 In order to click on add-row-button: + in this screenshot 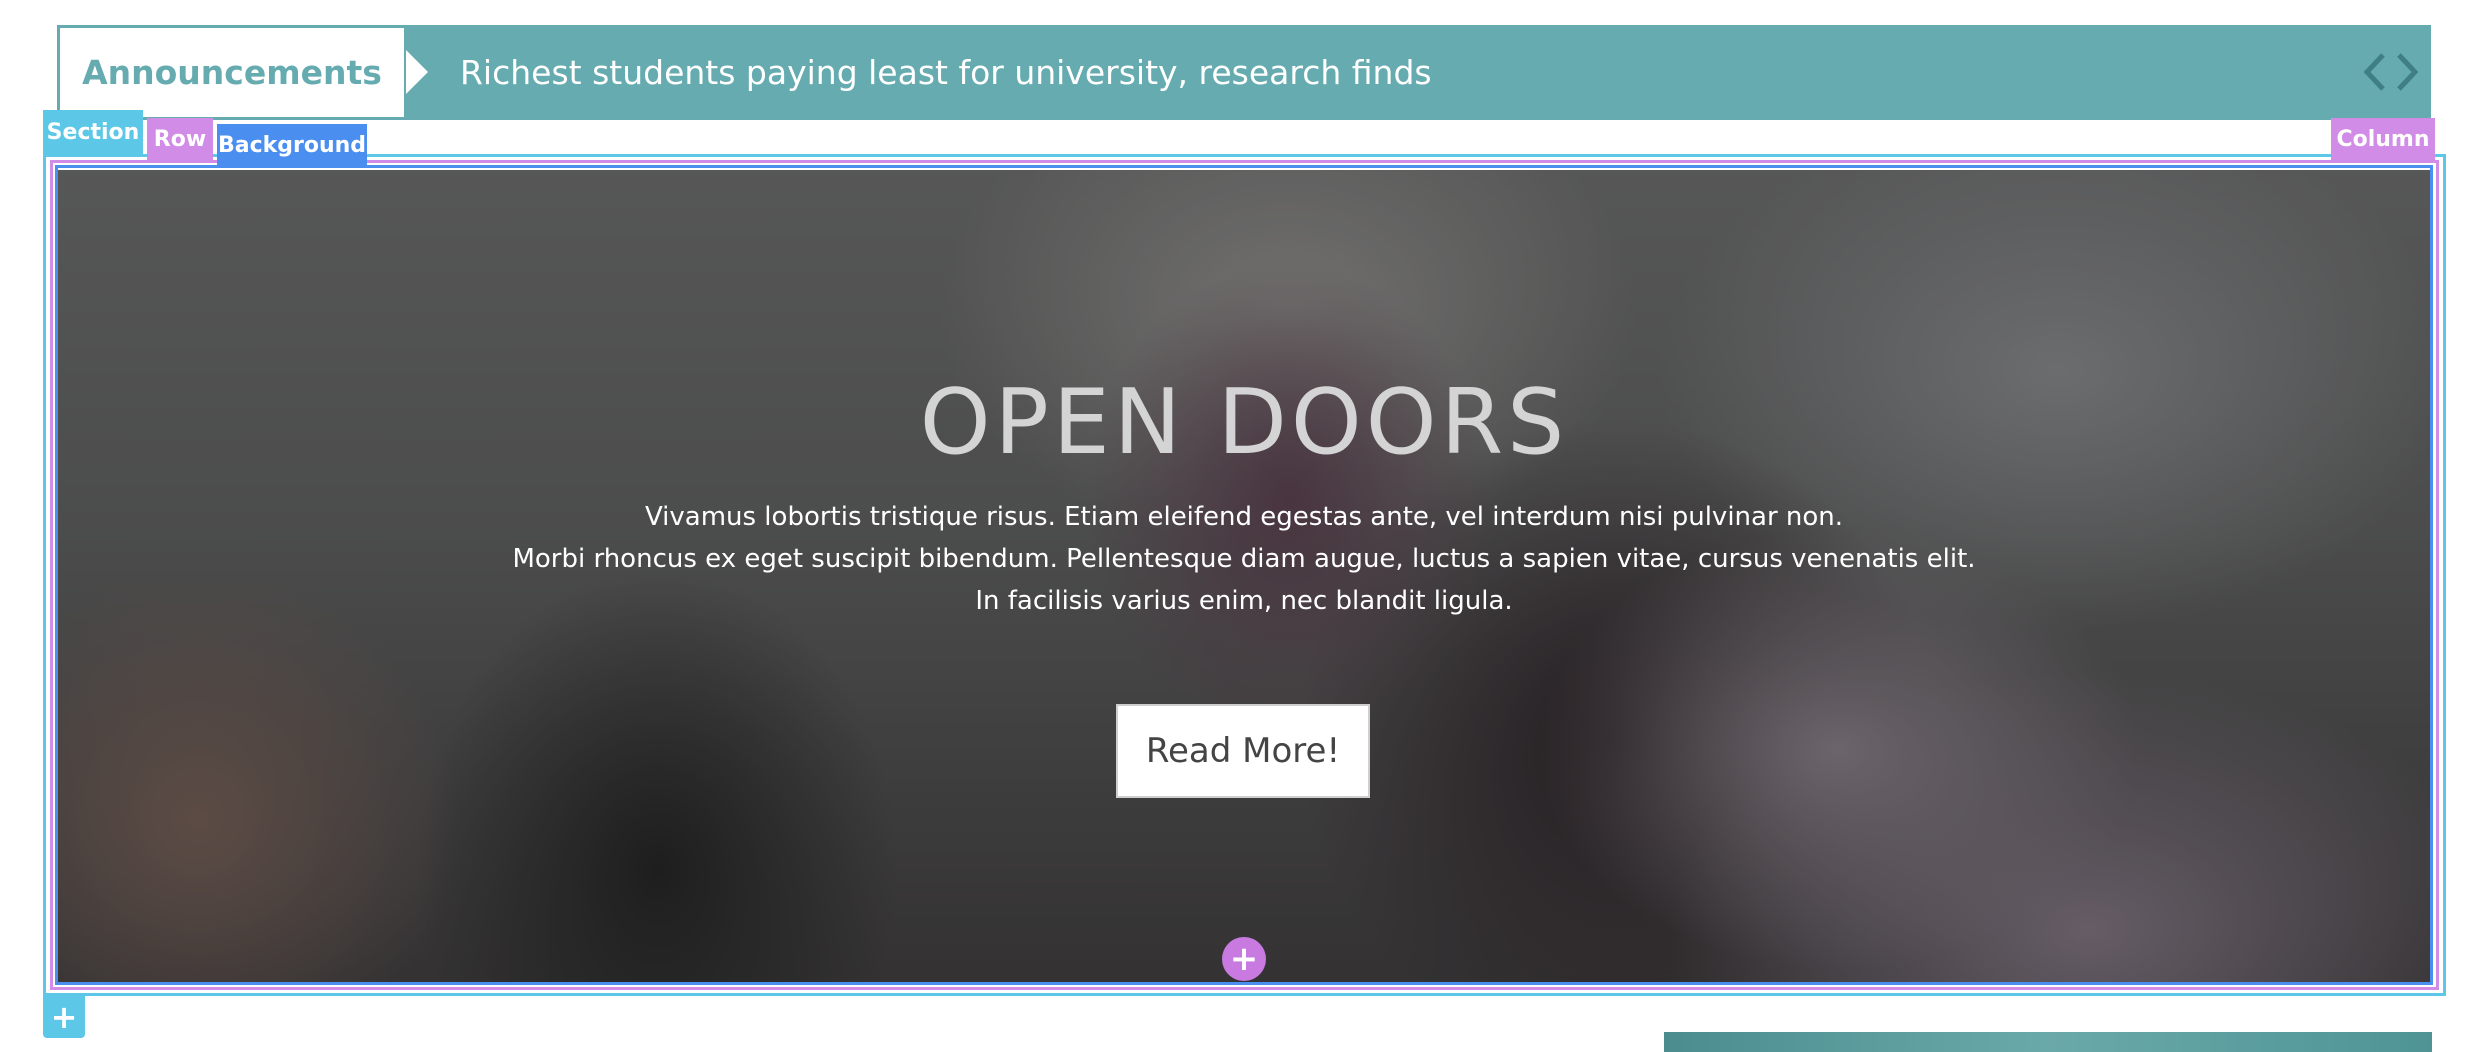, I will do `click(1244, 959)`.